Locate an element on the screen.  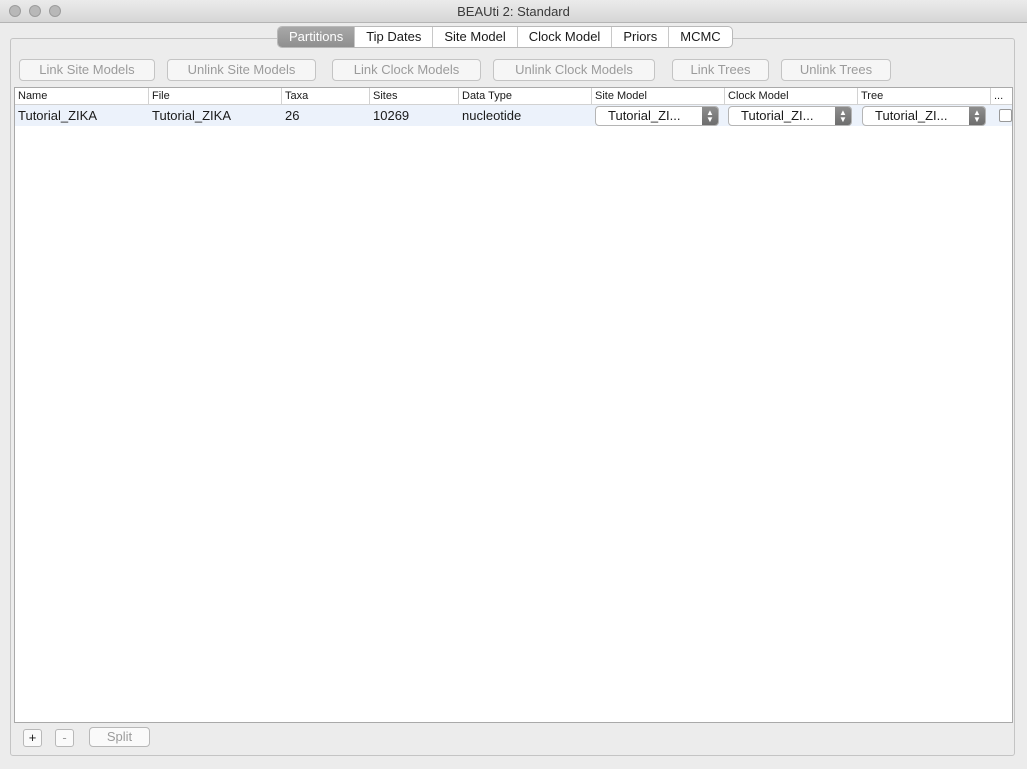
cell-taxa: 26 is located at coordinates (326, 115).